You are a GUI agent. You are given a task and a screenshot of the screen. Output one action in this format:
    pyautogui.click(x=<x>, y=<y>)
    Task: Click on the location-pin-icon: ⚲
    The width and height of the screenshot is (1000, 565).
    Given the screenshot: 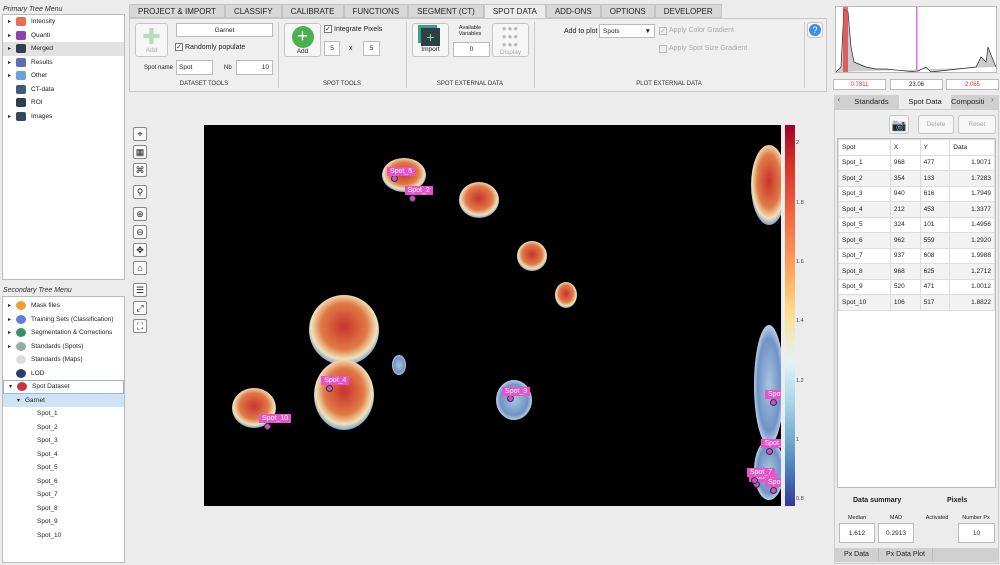 What is the action you would take?
    pyautogui.click(x=140, y=192)
    